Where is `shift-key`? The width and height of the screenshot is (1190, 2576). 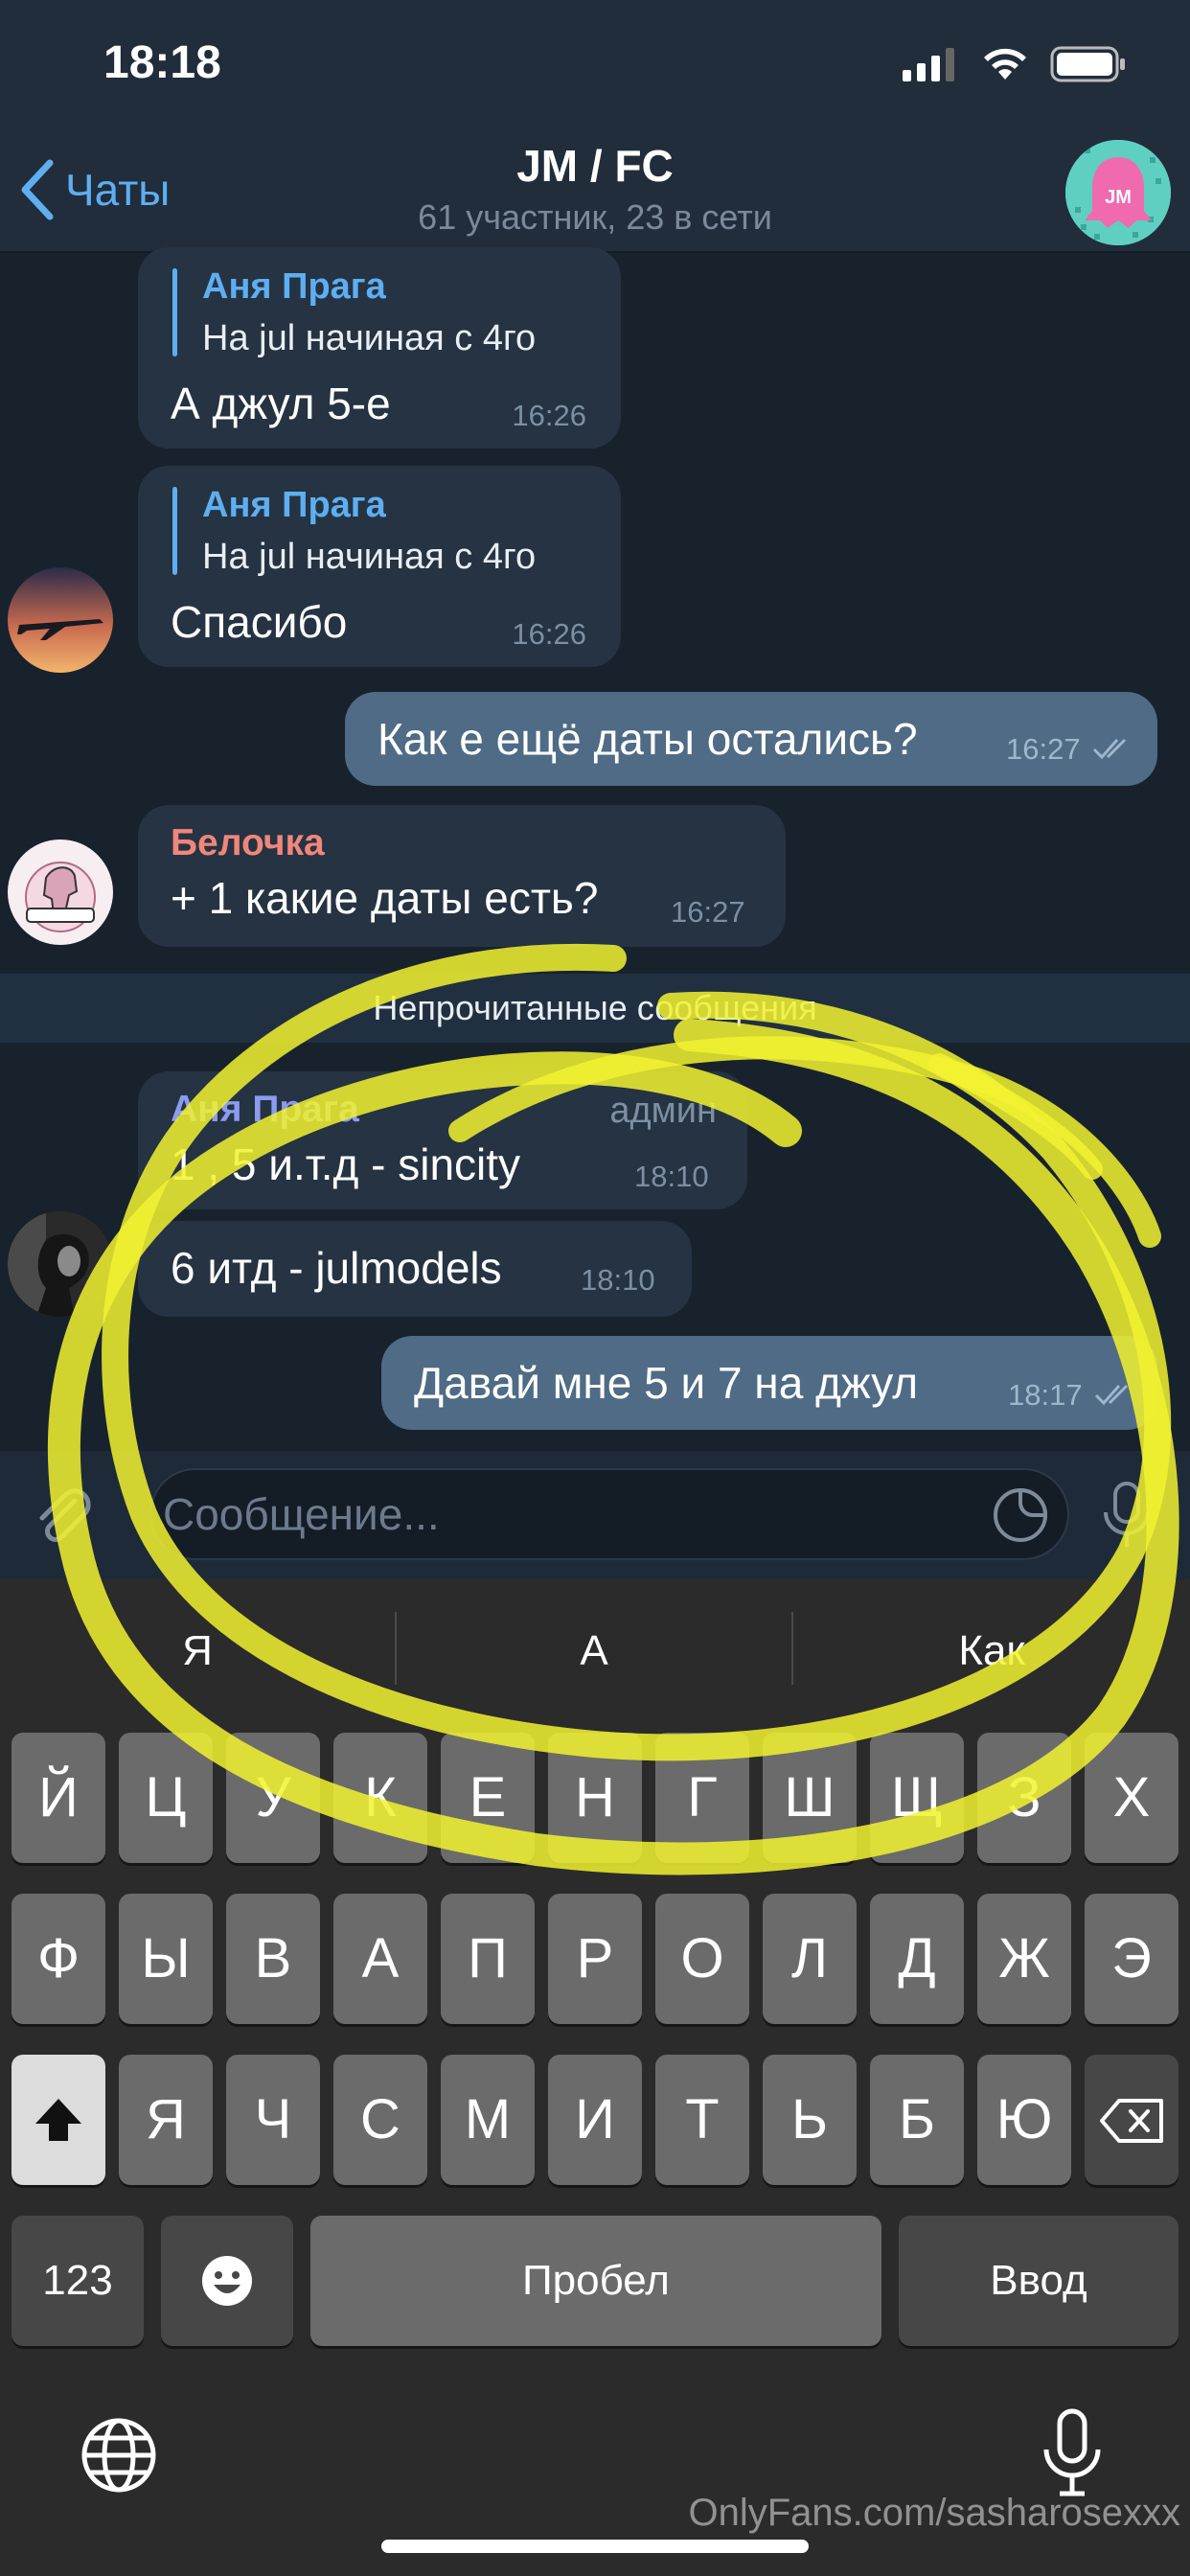 shift-key is located at coordinates (58, 2120).